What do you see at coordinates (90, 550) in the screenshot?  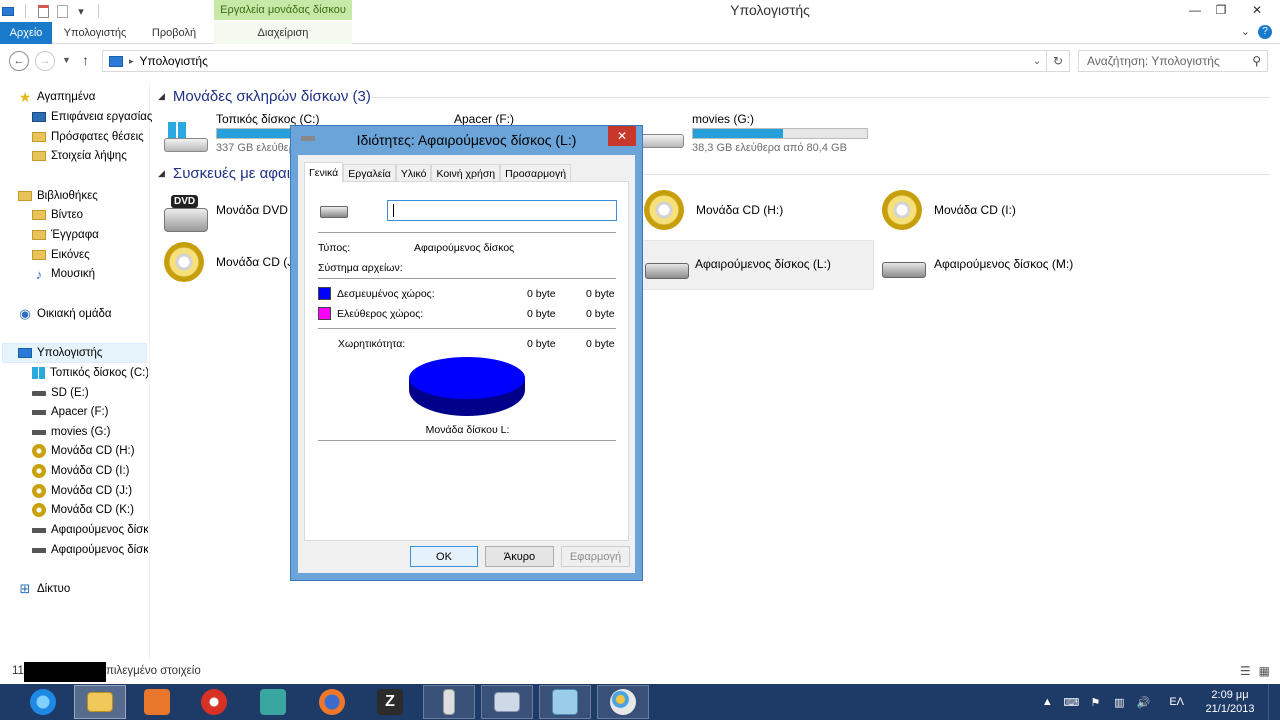 I see `nav-removable-m: Αφαιρούμενος δίσκ` at bounding box center [90, 550].